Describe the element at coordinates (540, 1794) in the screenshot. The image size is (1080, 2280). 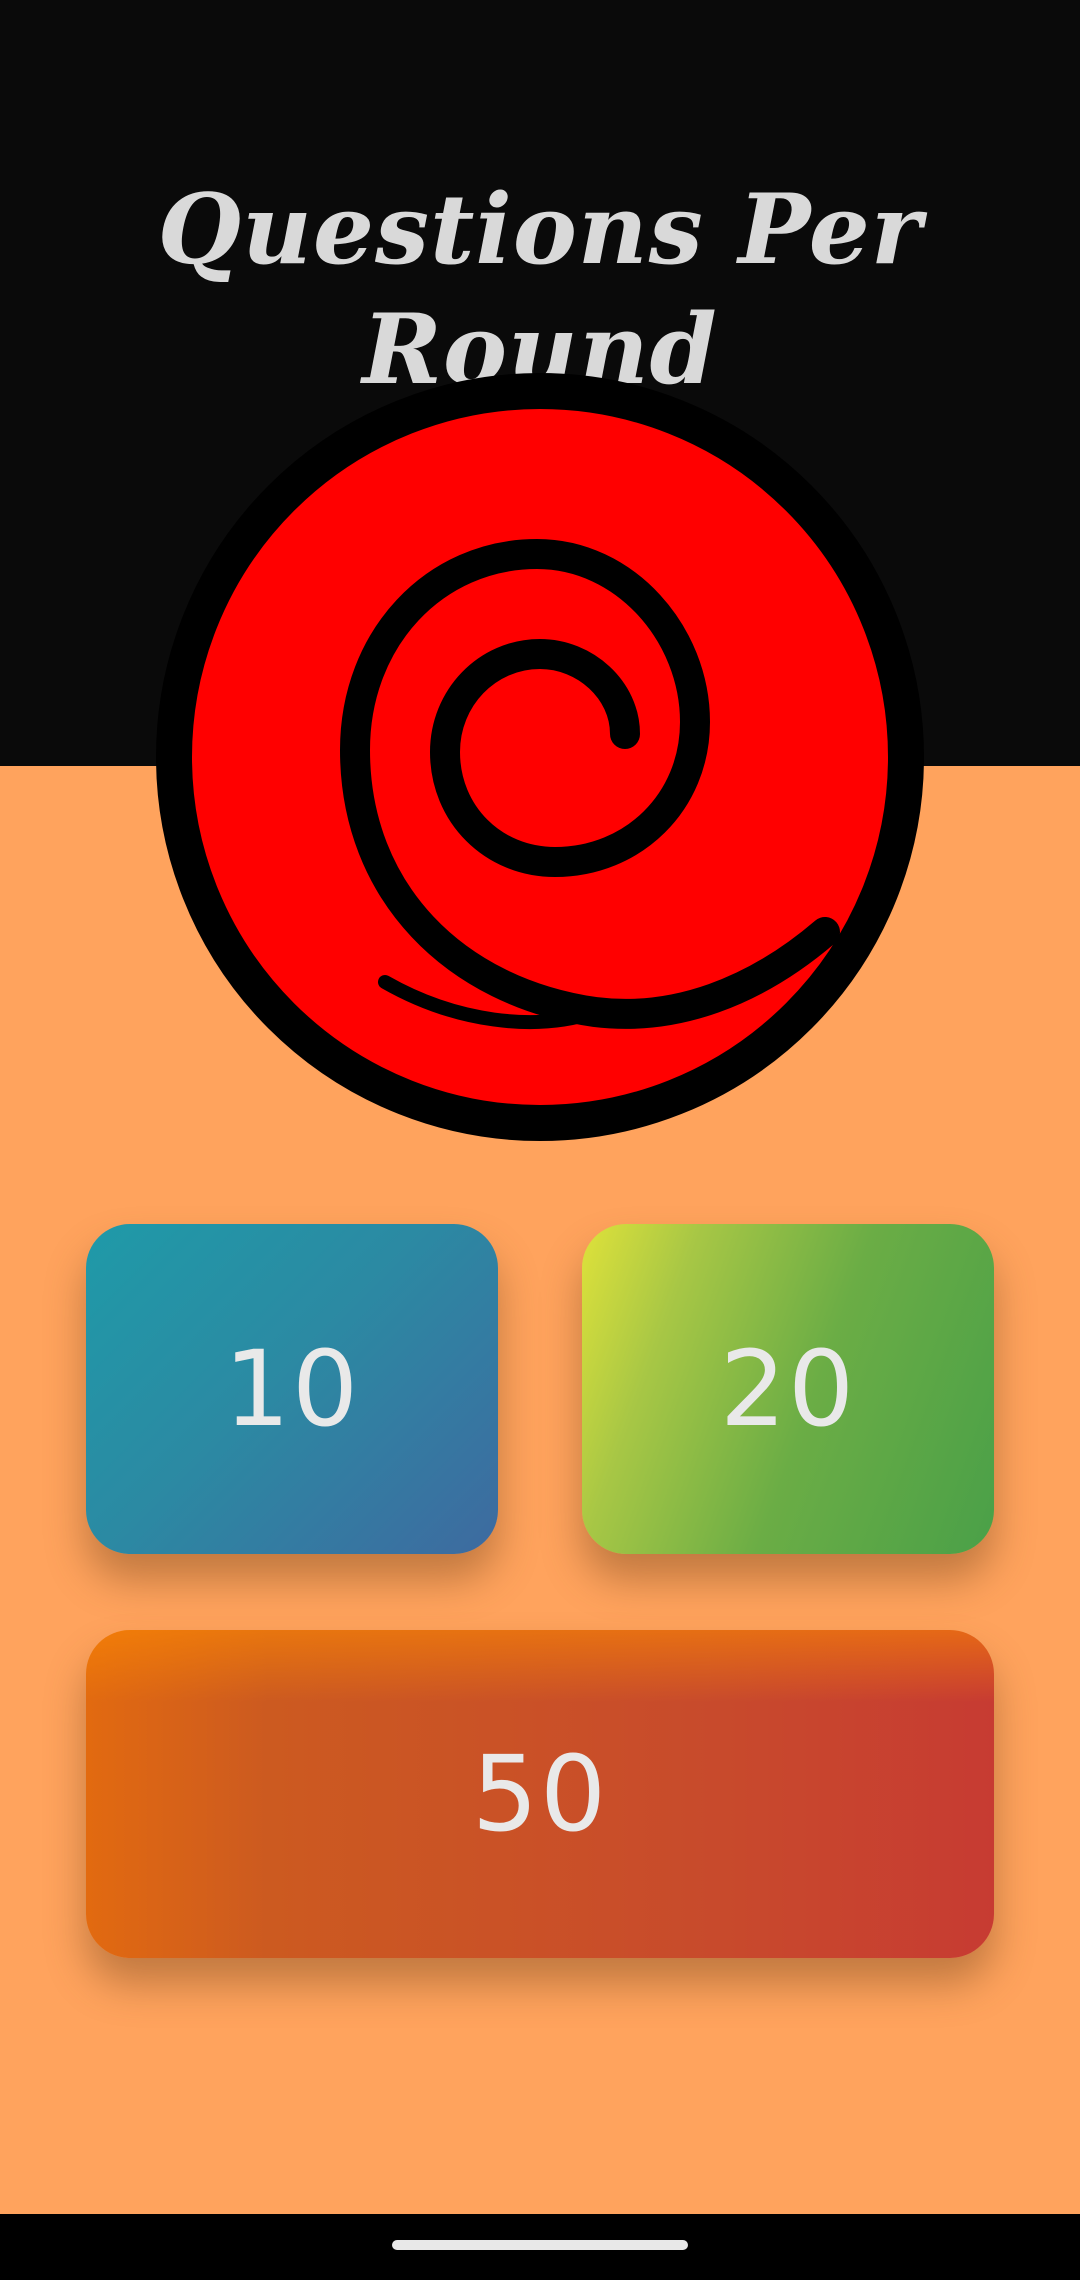
I see `option-50-button: 50` at that location.